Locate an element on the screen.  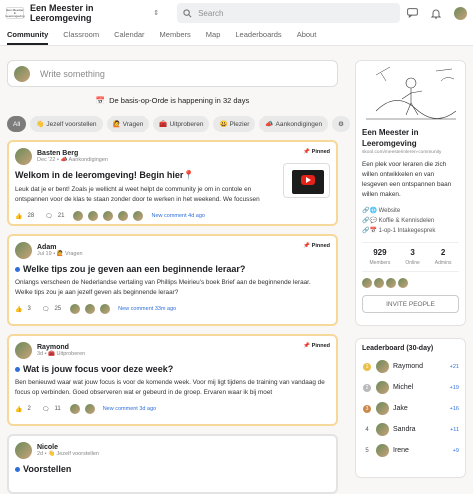
gold-medal-icon: 1 is located at coordinates (367, 366).